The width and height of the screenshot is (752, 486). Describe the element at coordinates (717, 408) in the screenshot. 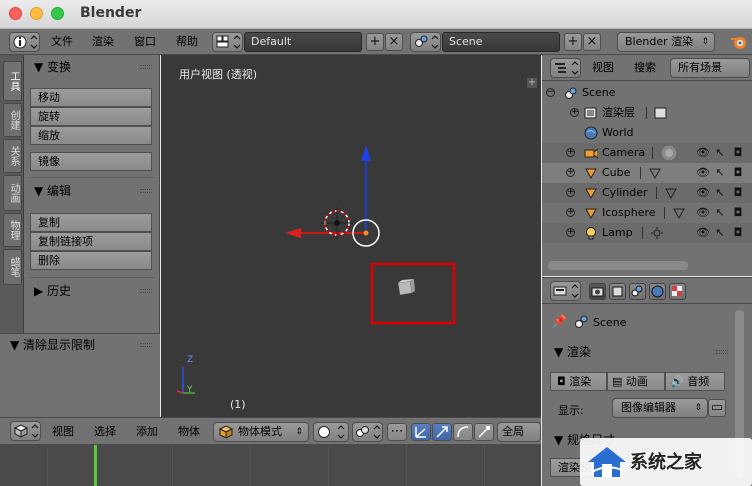

I see `lock-interface-toggle: ▭` at that location.